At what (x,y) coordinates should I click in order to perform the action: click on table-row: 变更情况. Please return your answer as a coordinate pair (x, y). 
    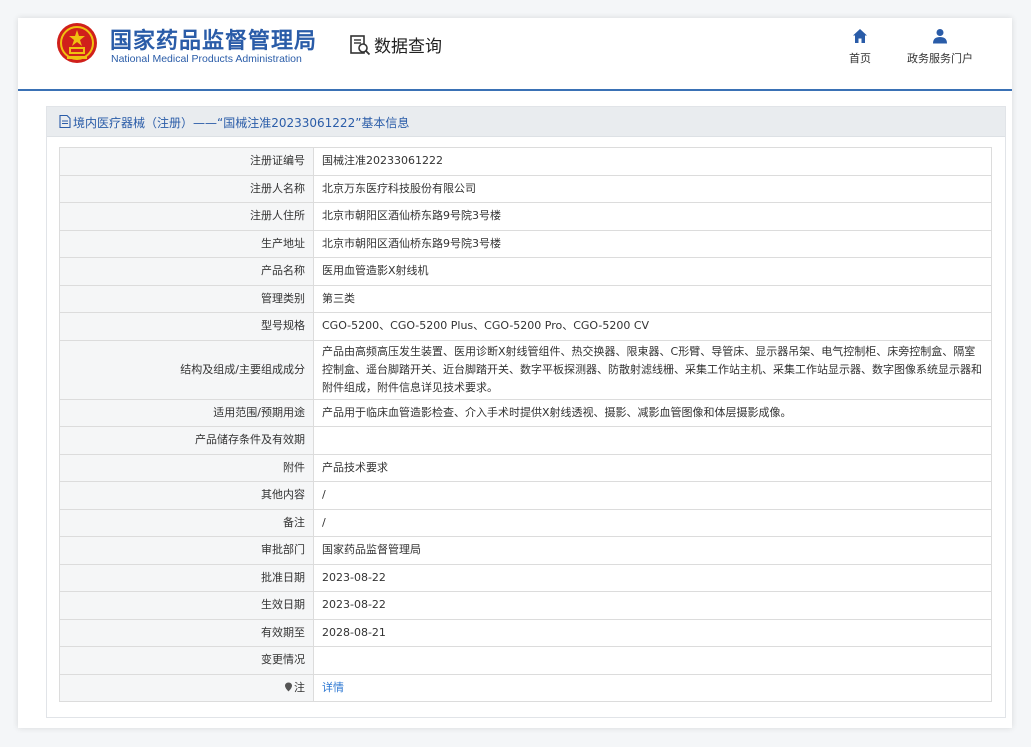
    Looking at the image, I should click on (525, 660).